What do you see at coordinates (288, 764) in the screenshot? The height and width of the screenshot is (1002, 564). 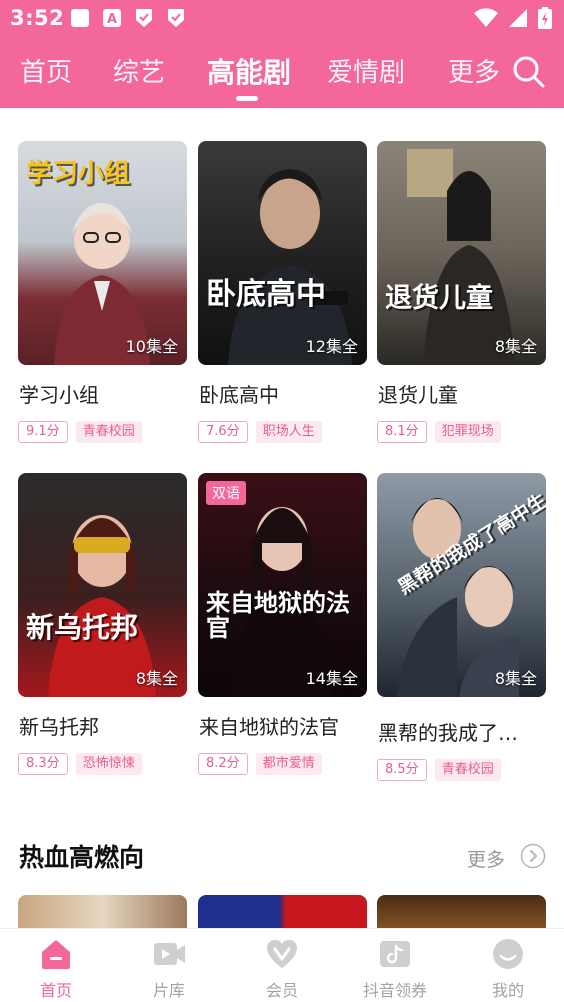 I see `genre-tag: 都市爱情` at bounding box center [288, 764].